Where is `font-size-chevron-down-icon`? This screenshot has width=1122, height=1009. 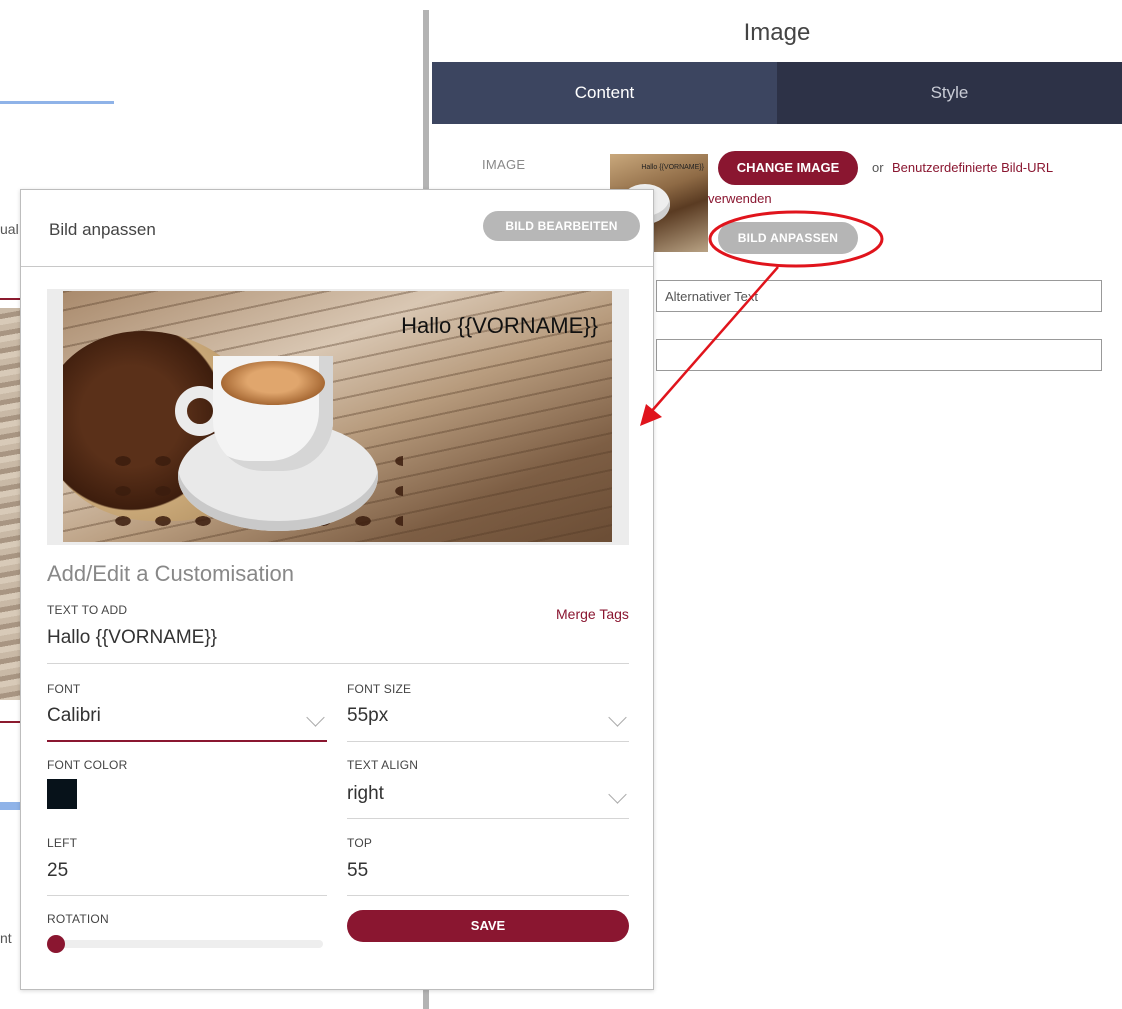 font-size-chevron-down-icon is located at coordinates (617, 717).